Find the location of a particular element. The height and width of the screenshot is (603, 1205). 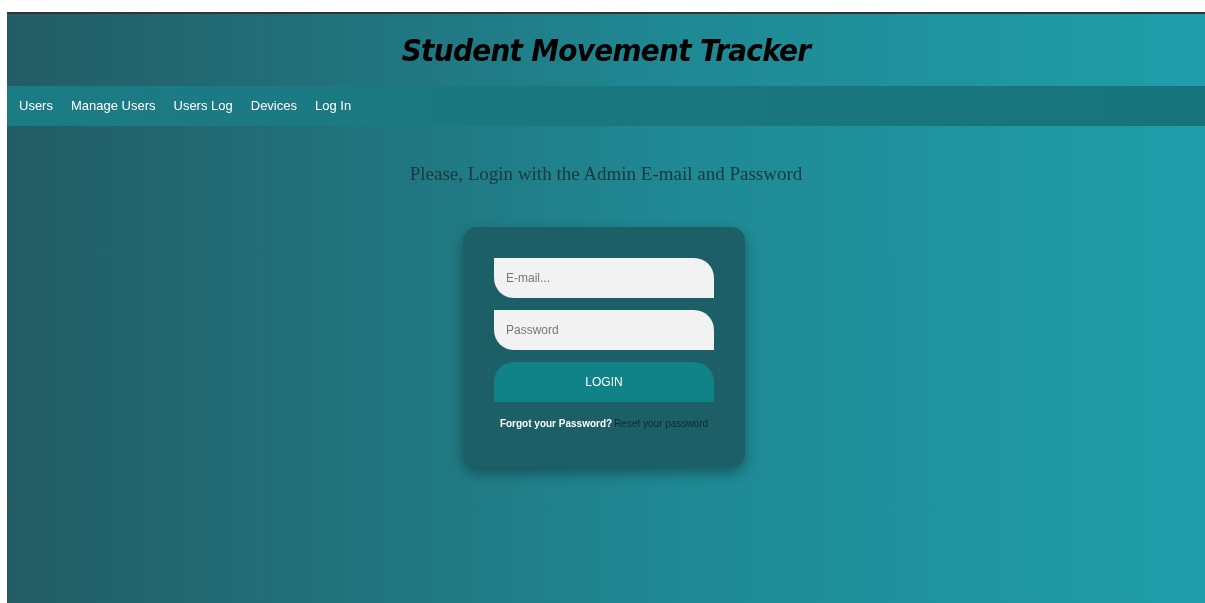

nav-link: Manage Users is located at coordinates (113, 106).